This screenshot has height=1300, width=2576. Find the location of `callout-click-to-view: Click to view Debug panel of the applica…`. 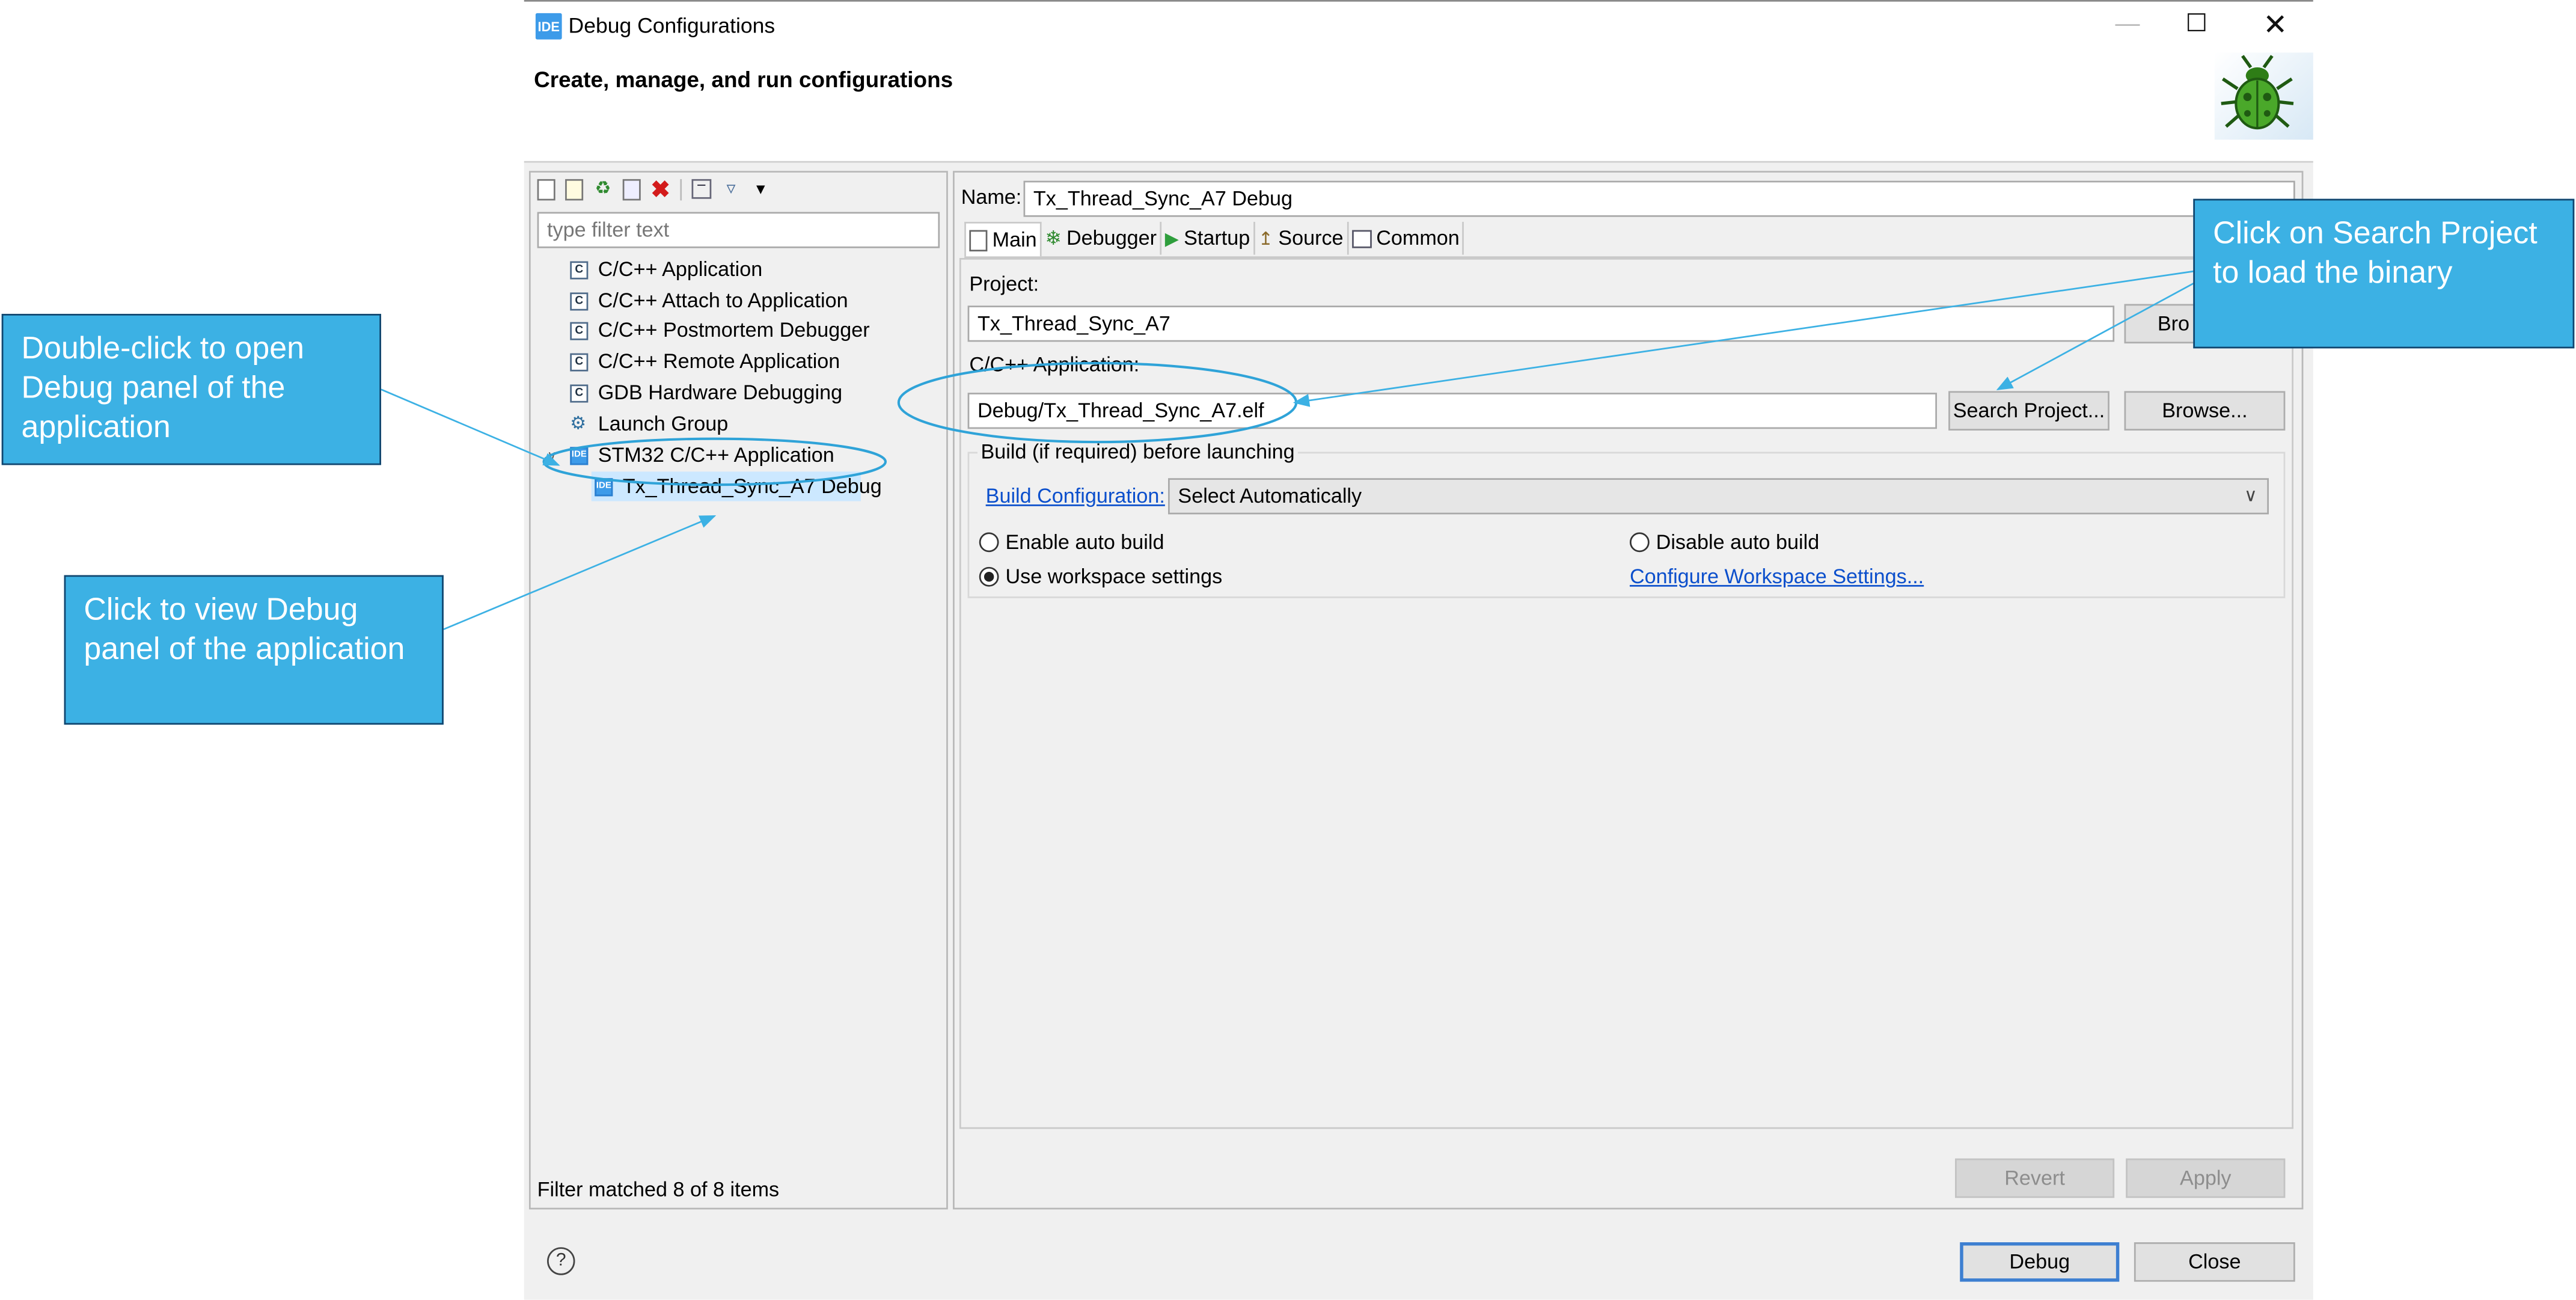

callout-click-to-view: Click to view Debug panel of the applica… is located at coordinates (254, 650).